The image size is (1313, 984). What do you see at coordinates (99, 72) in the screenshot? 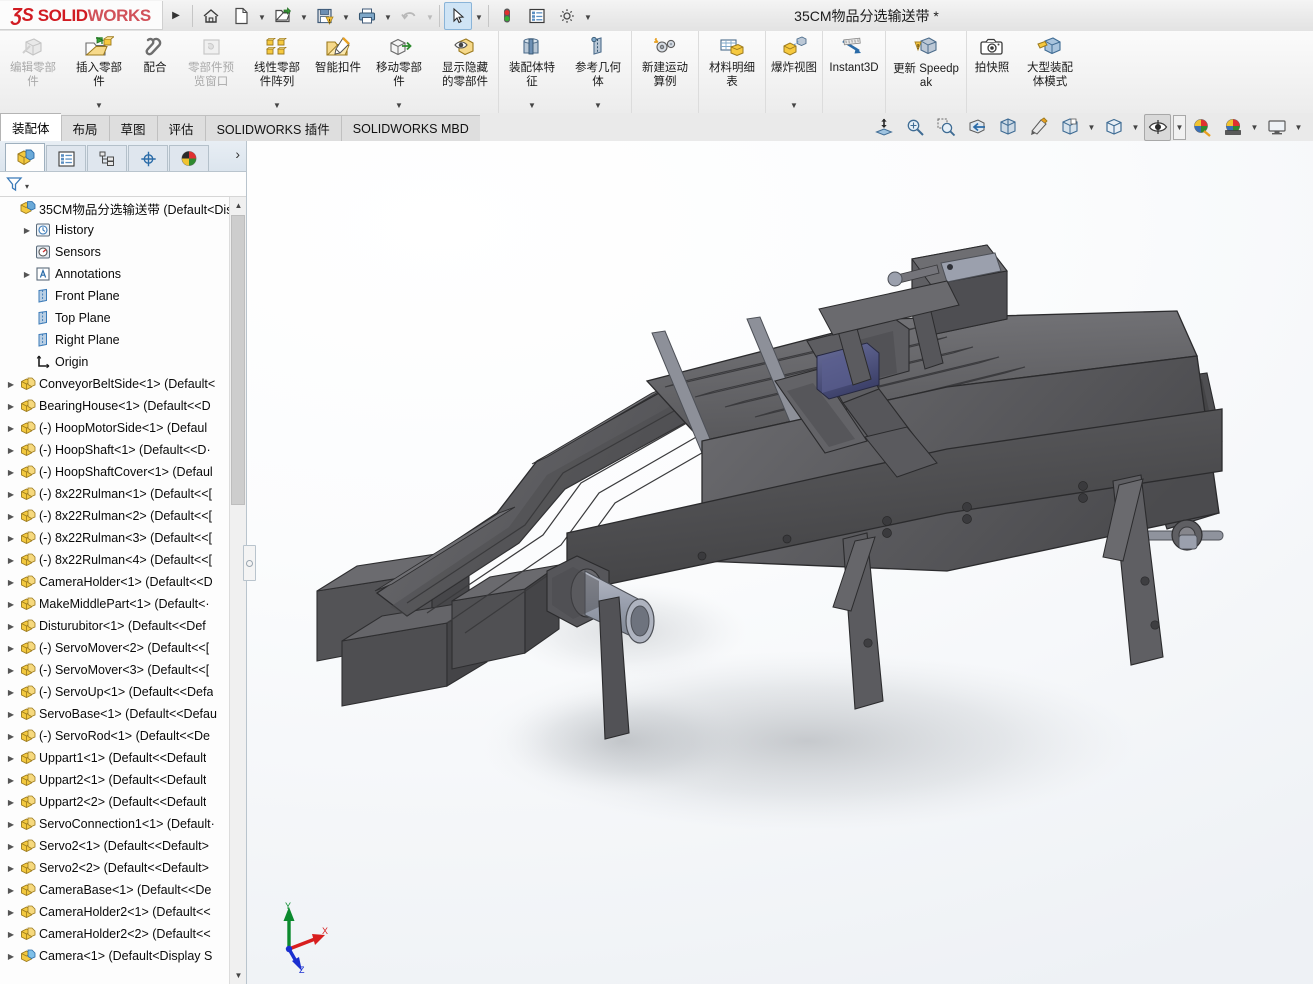
I see `ribbon-button-insert-component: 插入零部件 ▼` at bounding box center [99, 72].